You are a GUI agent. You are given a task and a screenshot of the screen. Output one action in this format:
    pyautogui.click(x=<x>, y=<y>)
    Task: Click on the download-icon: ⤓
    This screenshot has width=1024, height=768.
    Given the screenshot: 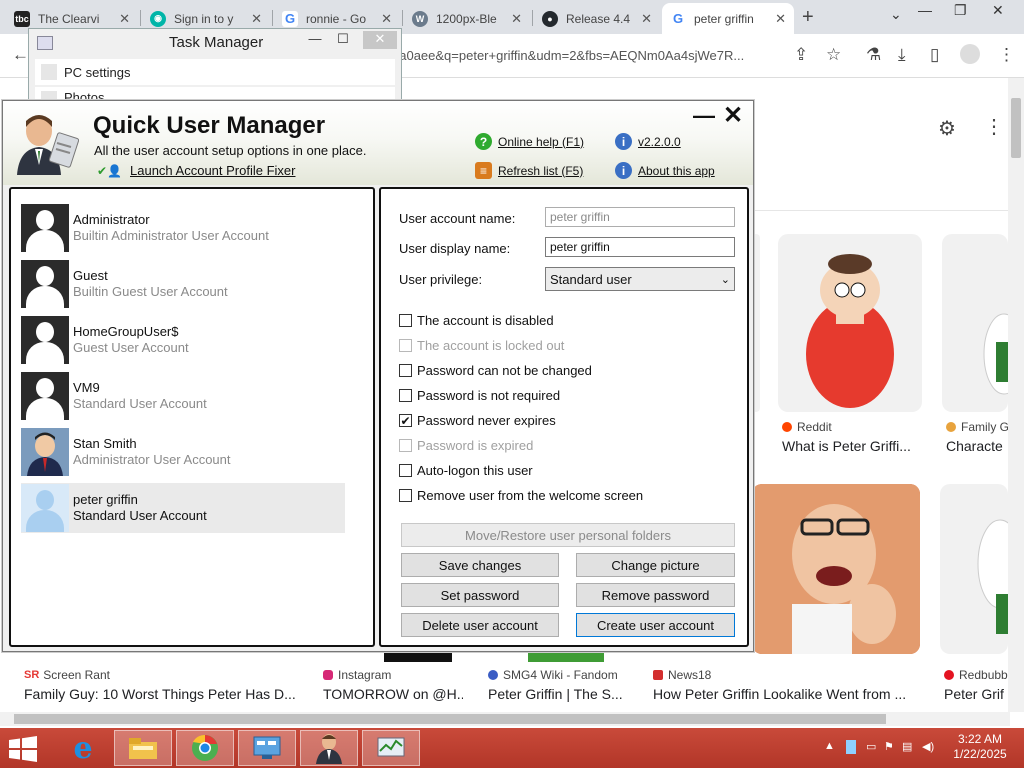 What is the action you would take?
    pyautogui.click(x=902, y=55)
    